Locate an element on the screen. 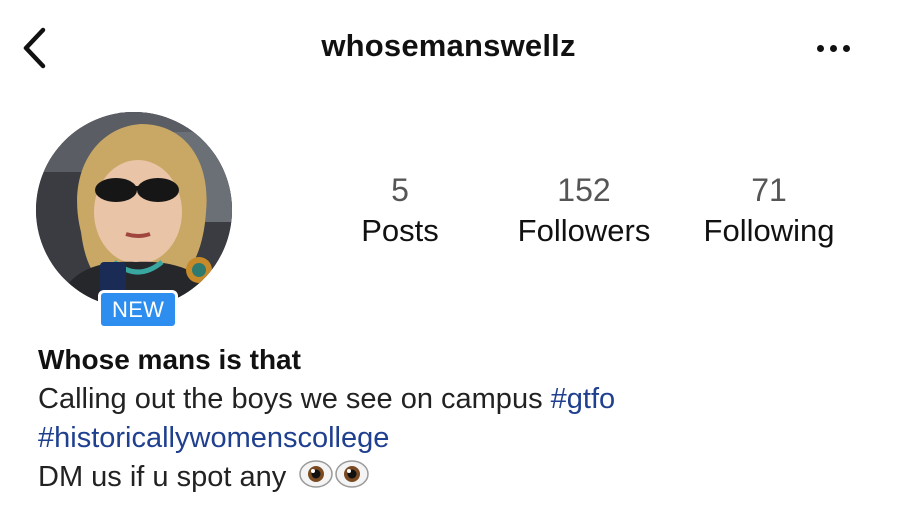 The image size is (897, 521). avatar-container: NEW is located at coordinates (134, 220).